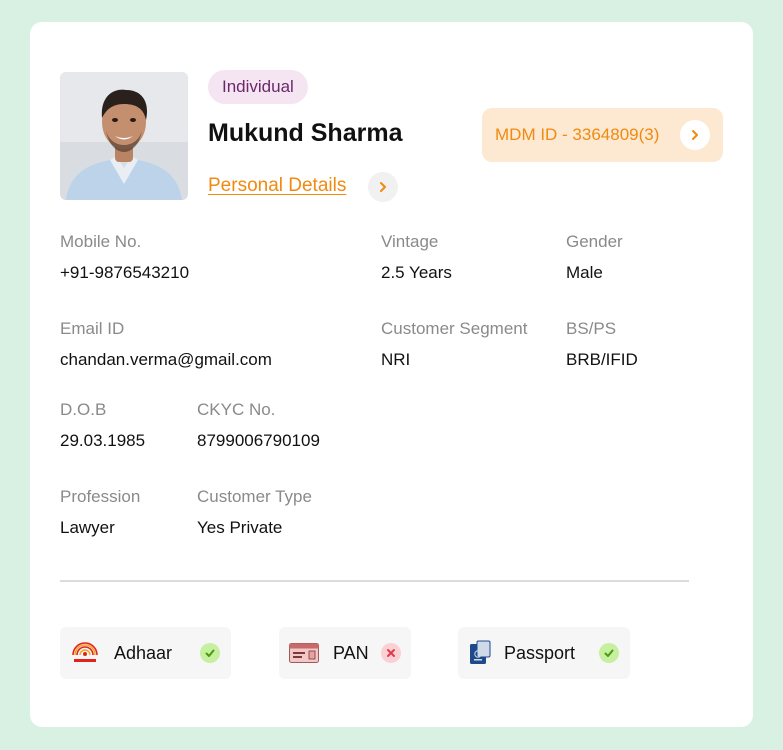 This screenshot has height=750, width=783. Describe the element at coordinates (391, 653) in the screenshot. I see `rejected-cross-icon` at that location.